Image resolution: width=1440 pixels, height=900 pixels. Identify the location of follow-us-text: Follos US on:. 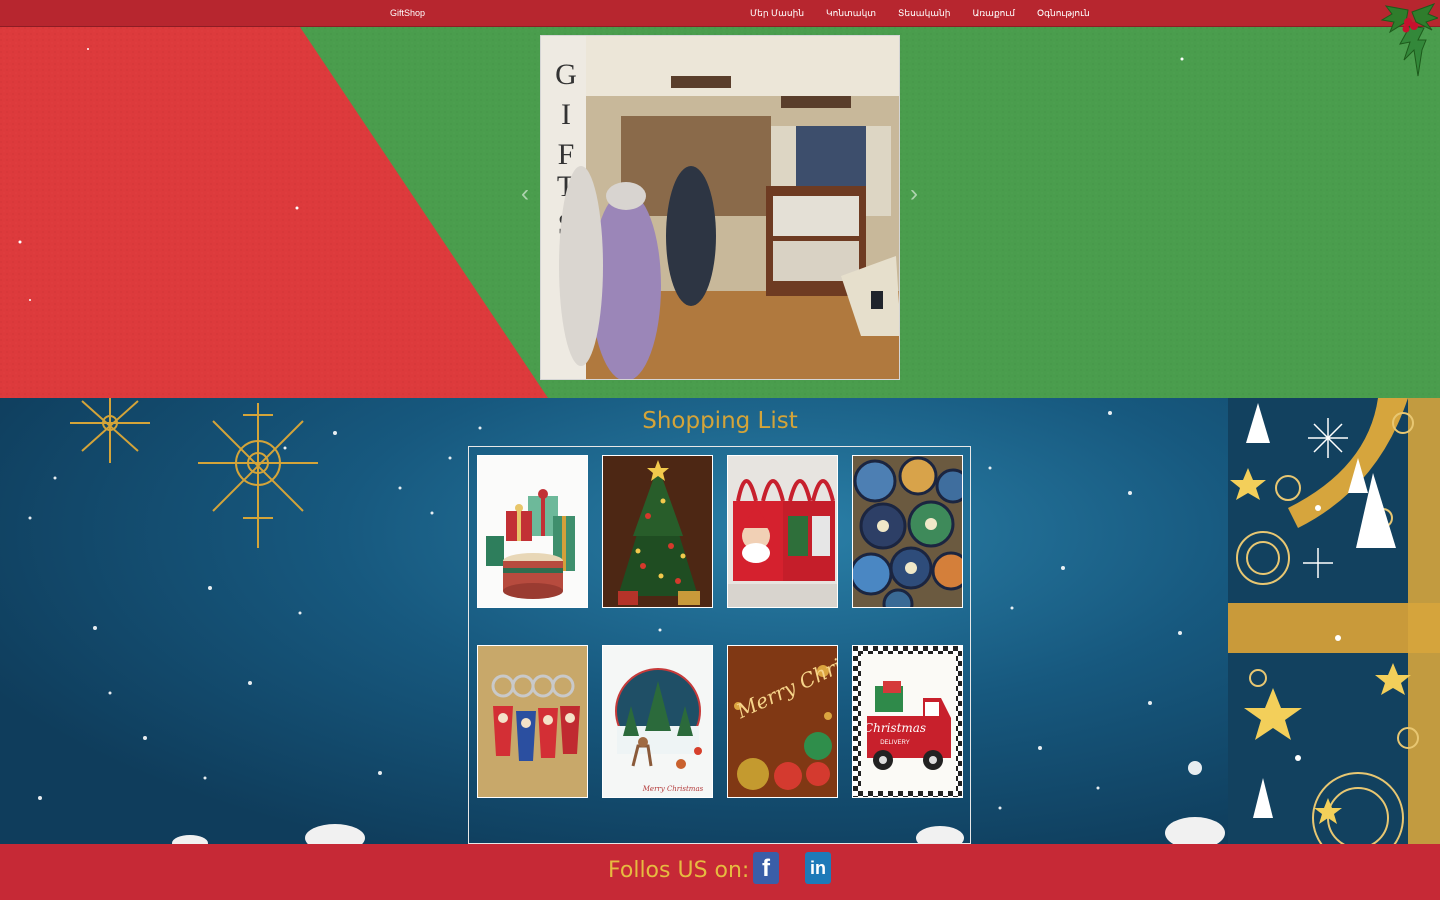
(679, 870).